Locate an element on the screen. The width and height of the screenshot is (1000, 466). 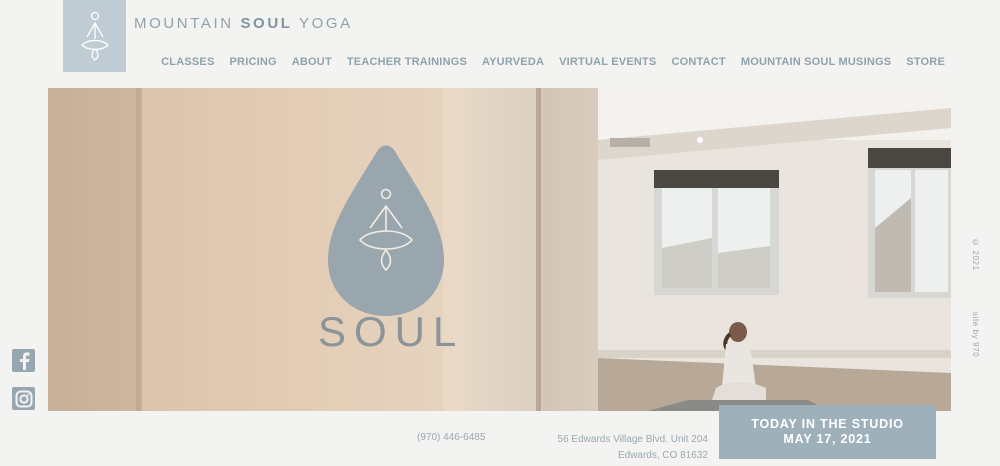
nav-ayurveda: AYURVEDA is located at coordinates (513, 62).